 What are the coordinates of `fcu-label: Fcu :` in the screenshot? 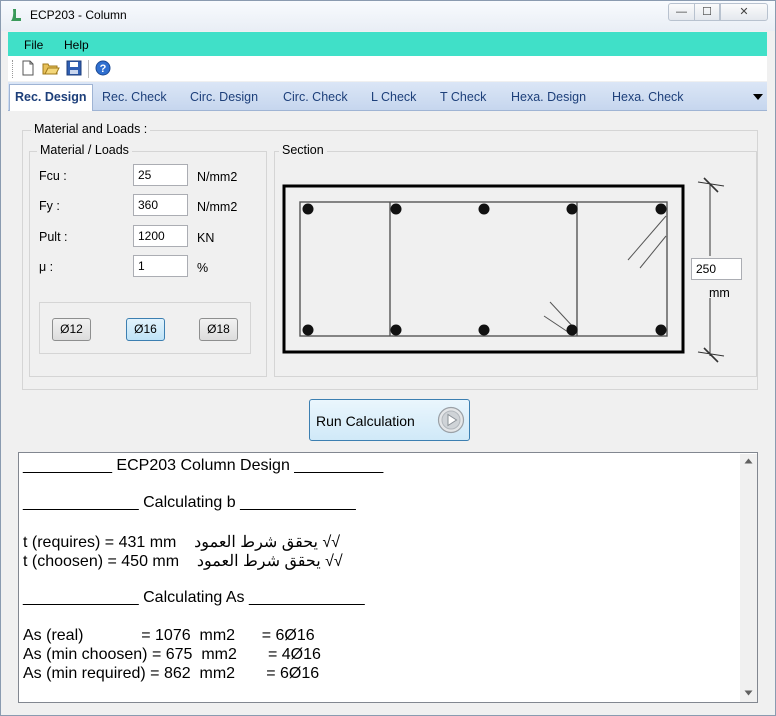 It's located at (53, 176).